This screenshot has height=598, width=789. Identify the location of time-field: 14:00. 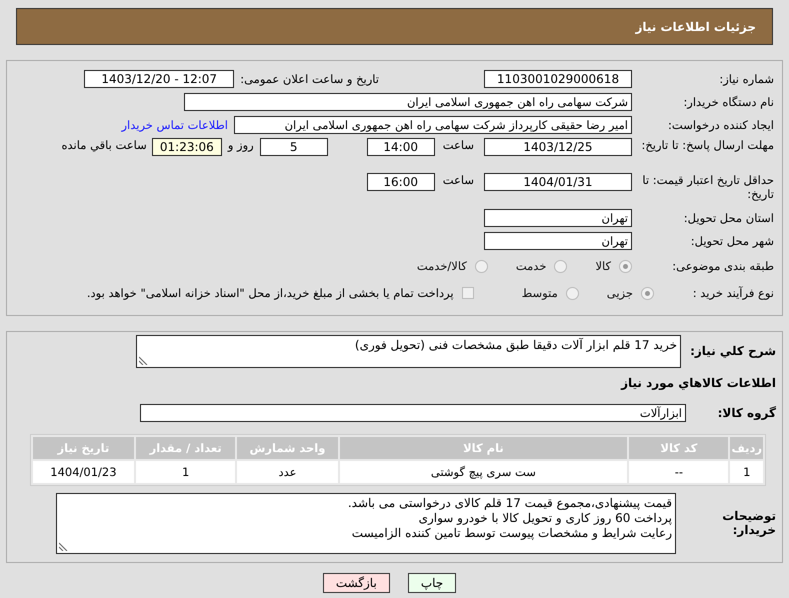
(400, 147).